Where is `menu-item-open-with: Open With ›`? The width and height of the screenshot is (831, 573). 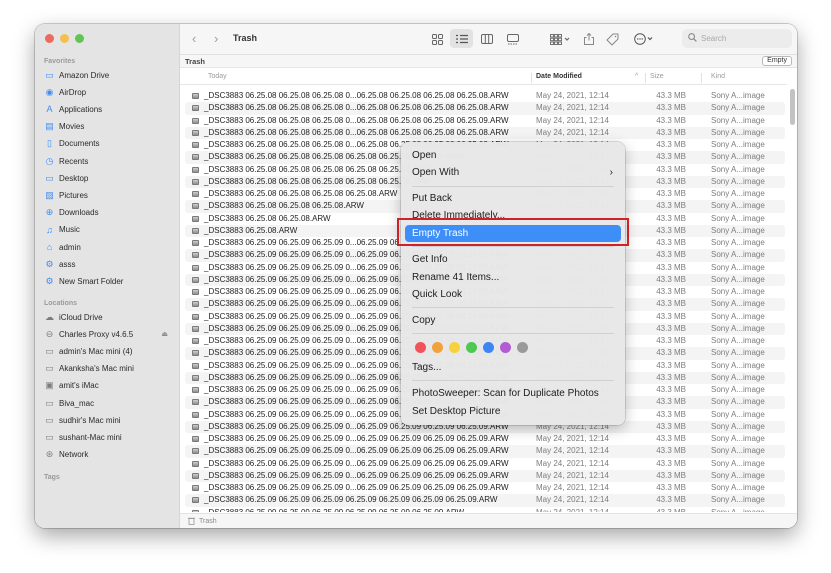
menu-item-open-with: Open With › is located at coordinates (513, 172).